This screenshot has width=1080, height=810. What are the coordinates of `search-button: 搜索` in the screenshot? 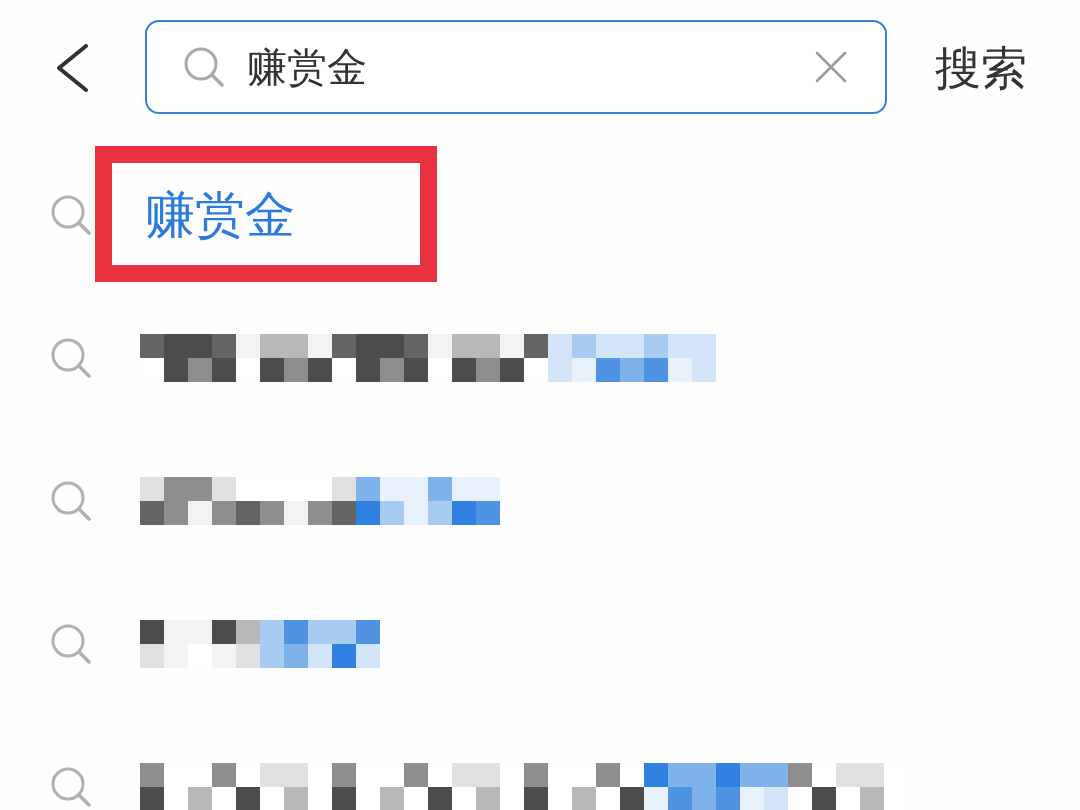 It's located at (981, 68).